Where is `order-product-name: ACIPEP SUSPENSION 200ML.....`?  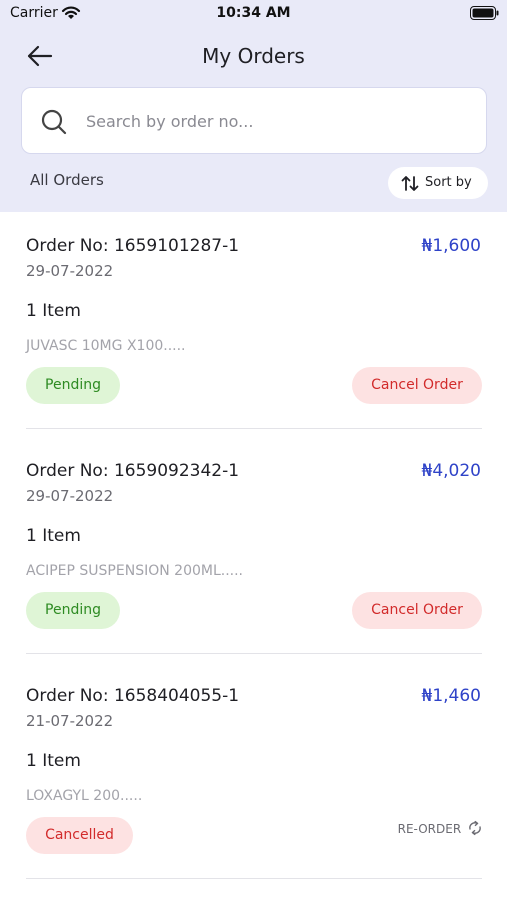
order-product-name: ACIPEP SUSPENSION 200ML..... is located at coordinates (135, 571).